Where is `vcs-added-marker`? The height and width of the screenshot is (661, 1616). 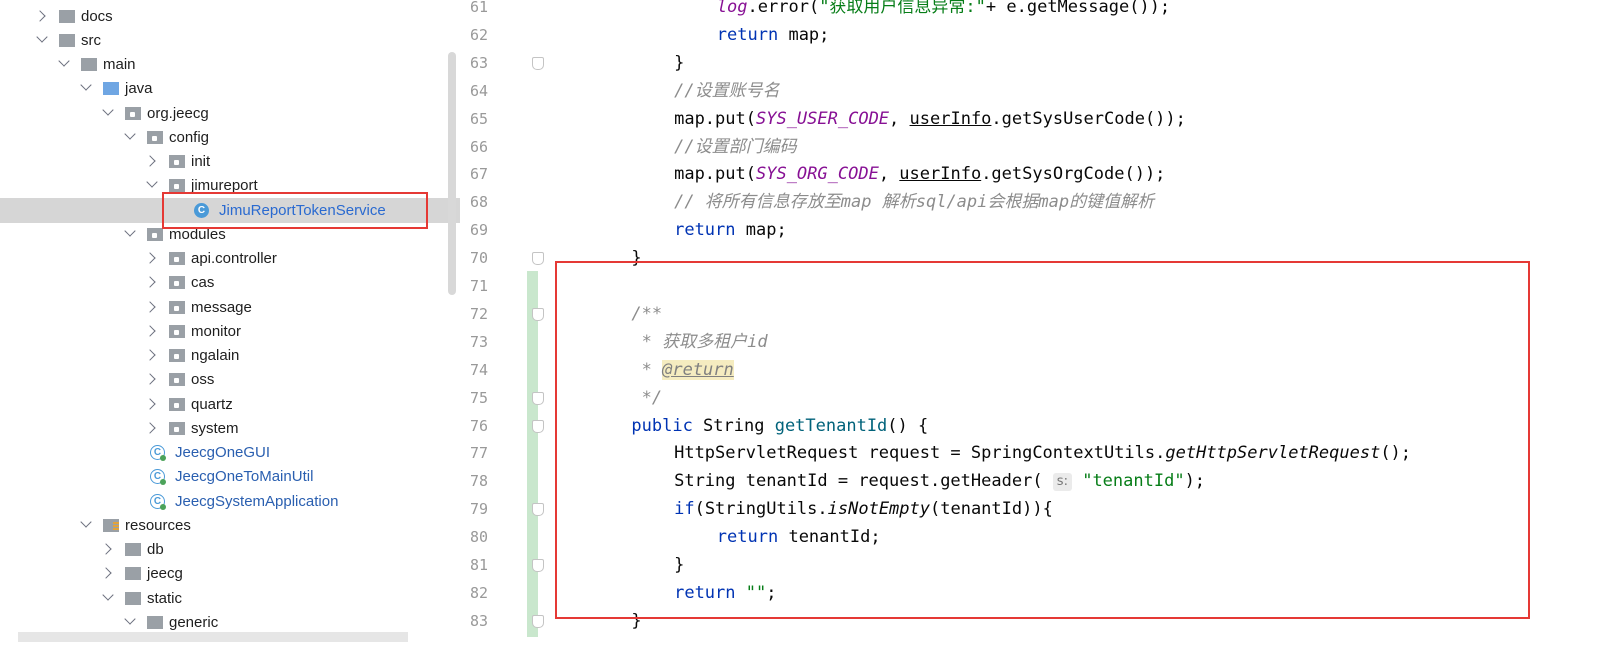
vcs-added-marker is located at coordinates (532, 454).